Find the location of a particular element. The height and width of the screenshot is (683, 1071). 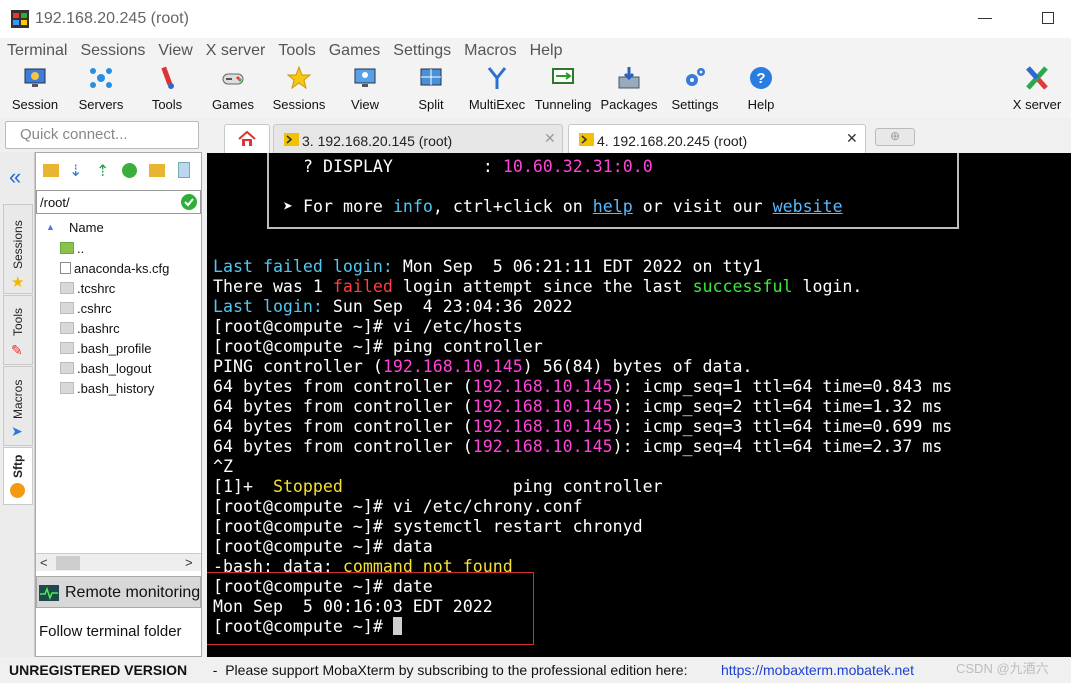

help-link: help is located at coordinates (613, 206).